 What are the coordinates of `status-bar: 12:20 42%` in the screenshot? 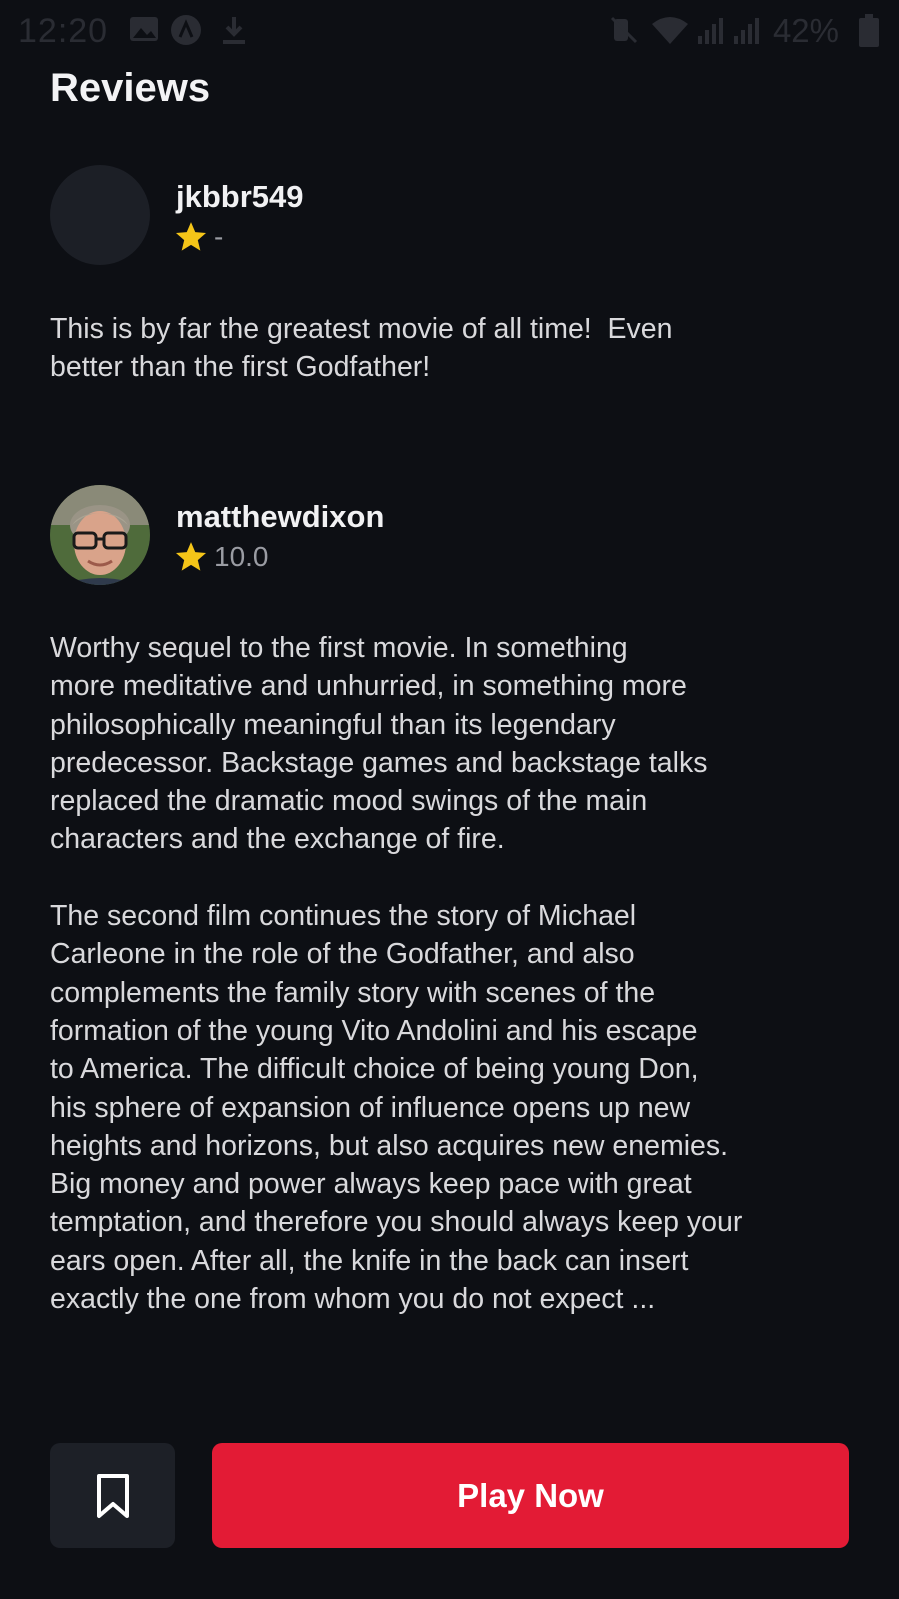 It's located at (449, 32).